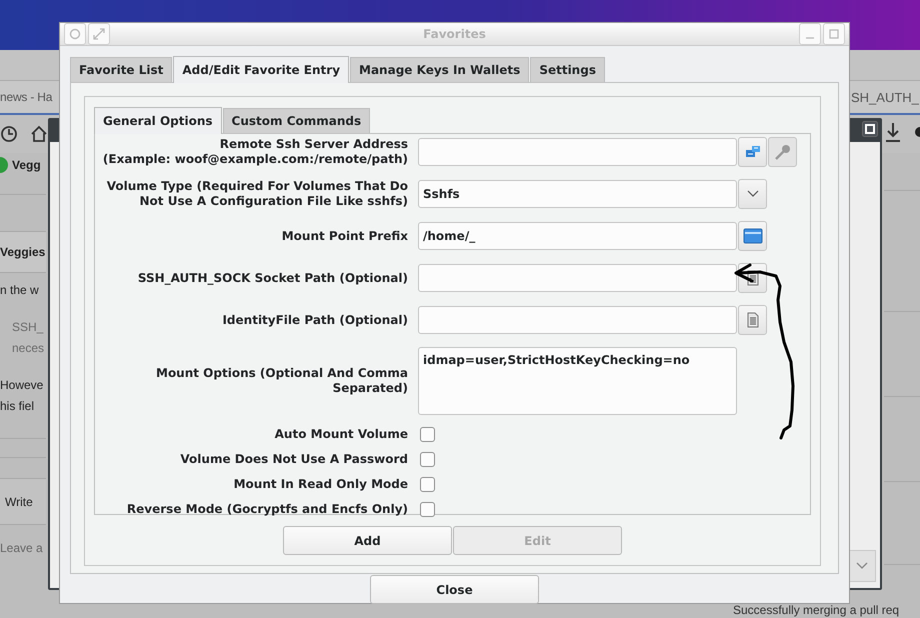 Image resolution: width=920 pixels, height=618 pixels. Describe the element at coordinates (577, 236) in the screenshot. I see `input-field: /home/_` at that location.